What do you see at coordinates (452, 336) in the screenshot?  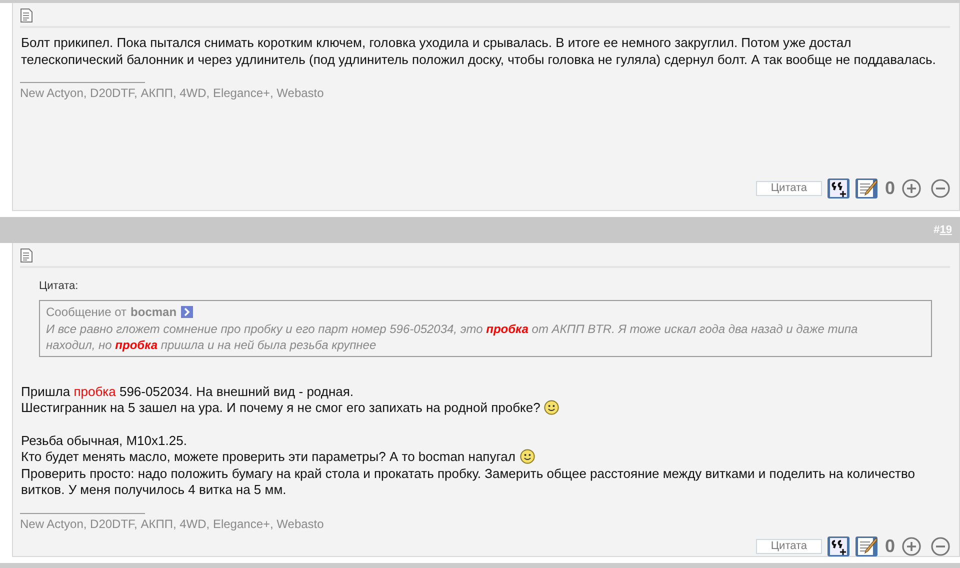 I see `quote-text: И все равно гложет сомнение про пробку и его парт номер 596-052034, это пробка от АКПП BTR. Я тоже искал года два назад и даже типа находил, но пробка пришла и на ней была резьба крупнее` at bounding box center [452, 336].